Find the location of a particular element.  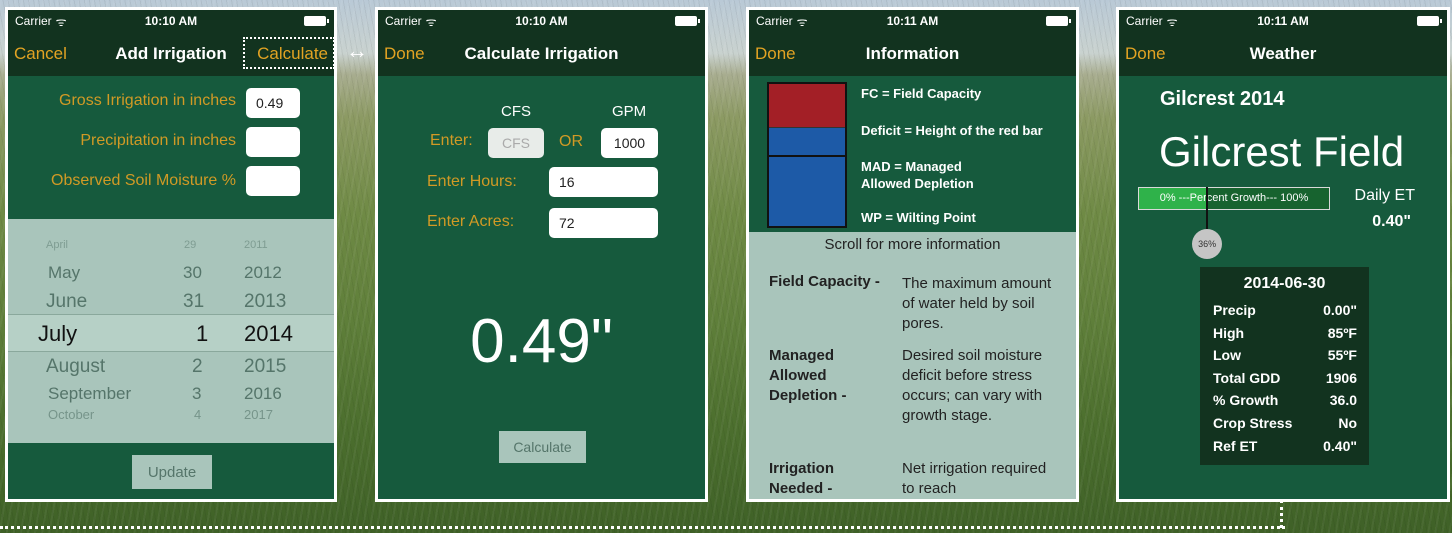

term-mad: Managed Allowed Depletion - is located at coordinates (808, 375).